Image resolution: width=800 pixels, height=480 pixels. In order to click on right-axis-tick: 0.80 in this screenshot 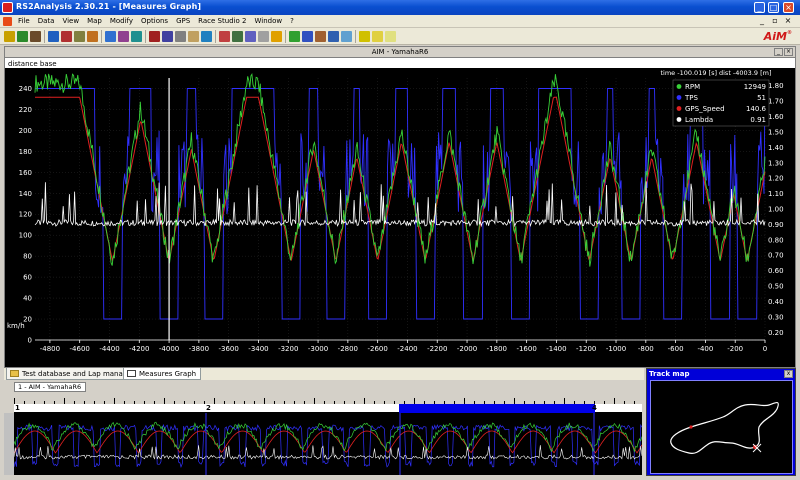, I will do `click(776, 240)`.